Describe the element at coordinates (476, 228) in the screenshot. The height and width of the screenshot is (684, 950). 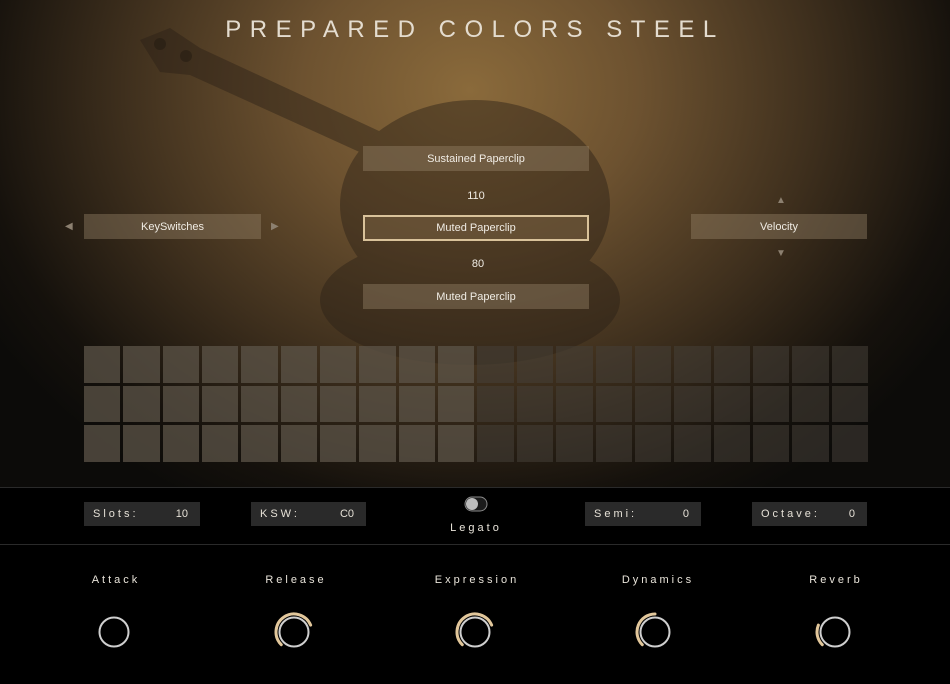
I see `articulation-selected-button: Muted Paperclip` at that location.